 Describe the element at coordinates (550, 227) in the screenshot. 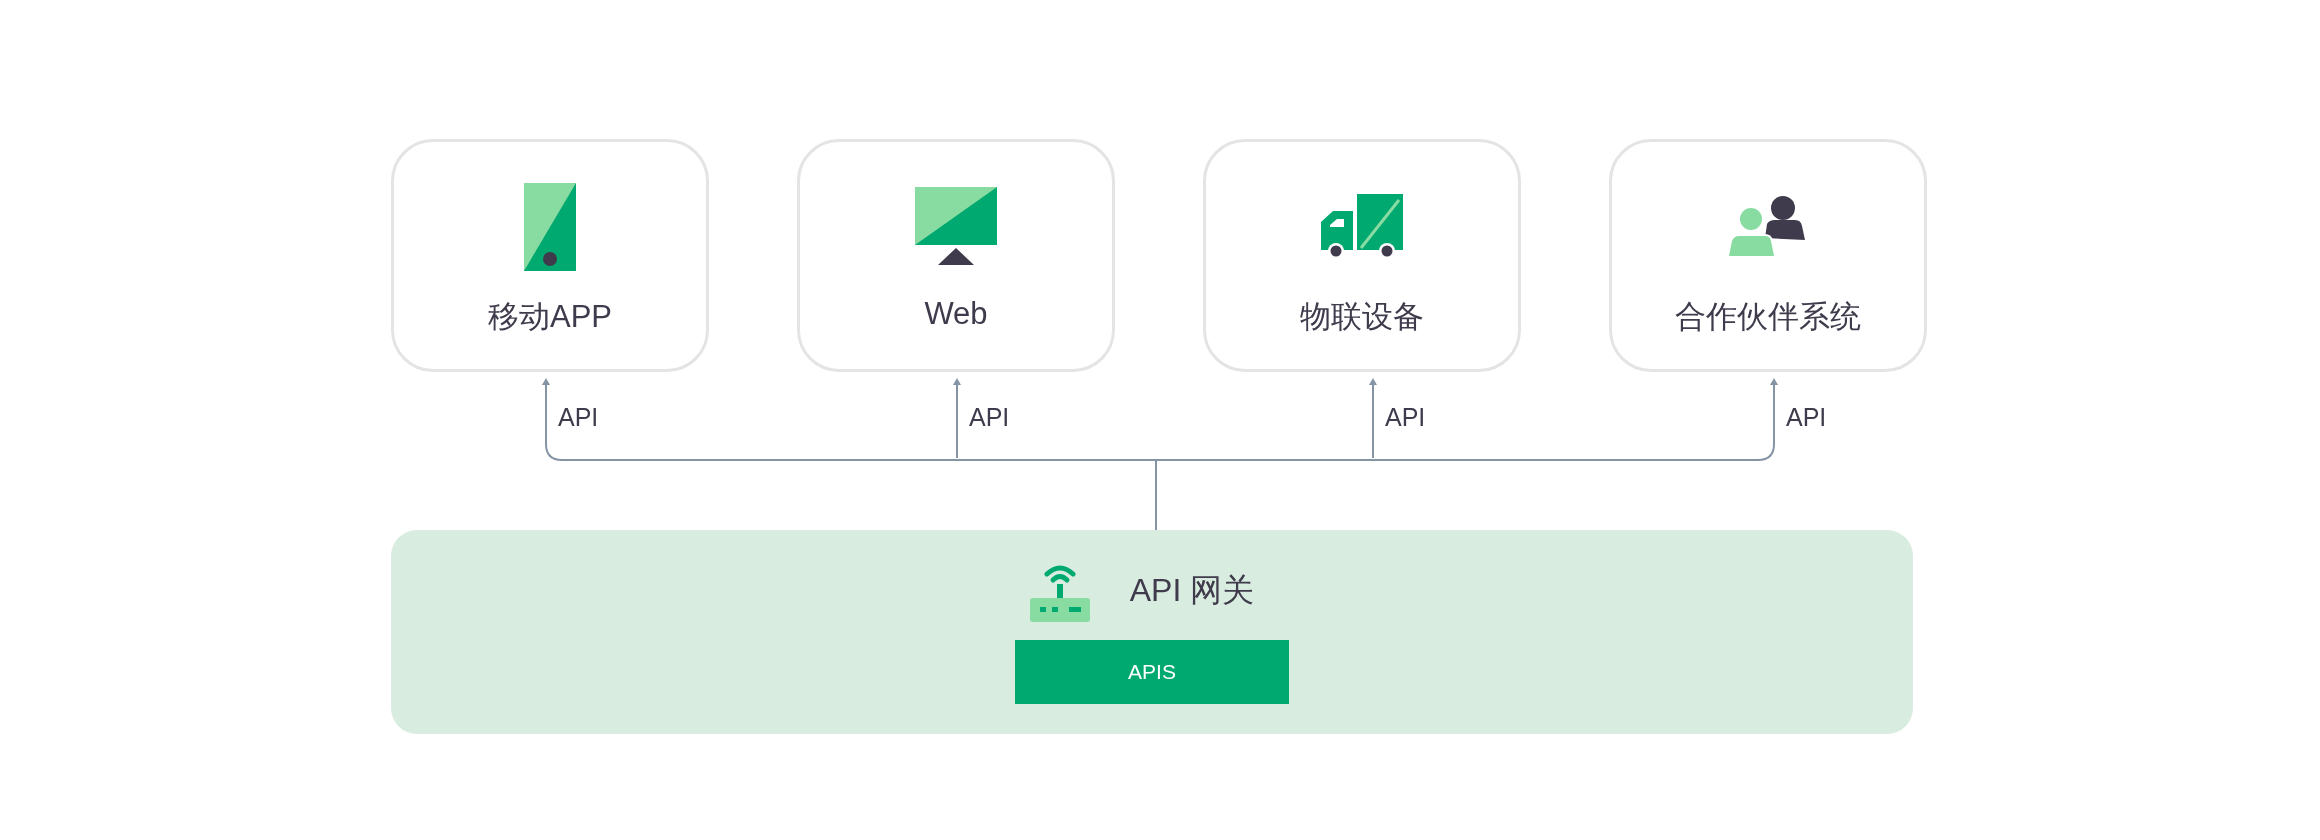

I see `phone-icon` at that location.